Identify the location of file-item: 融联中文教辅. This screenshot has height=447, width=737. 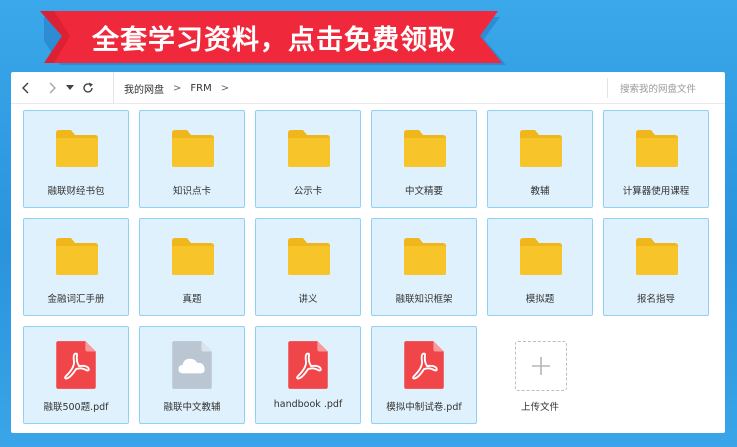
(192, 375).